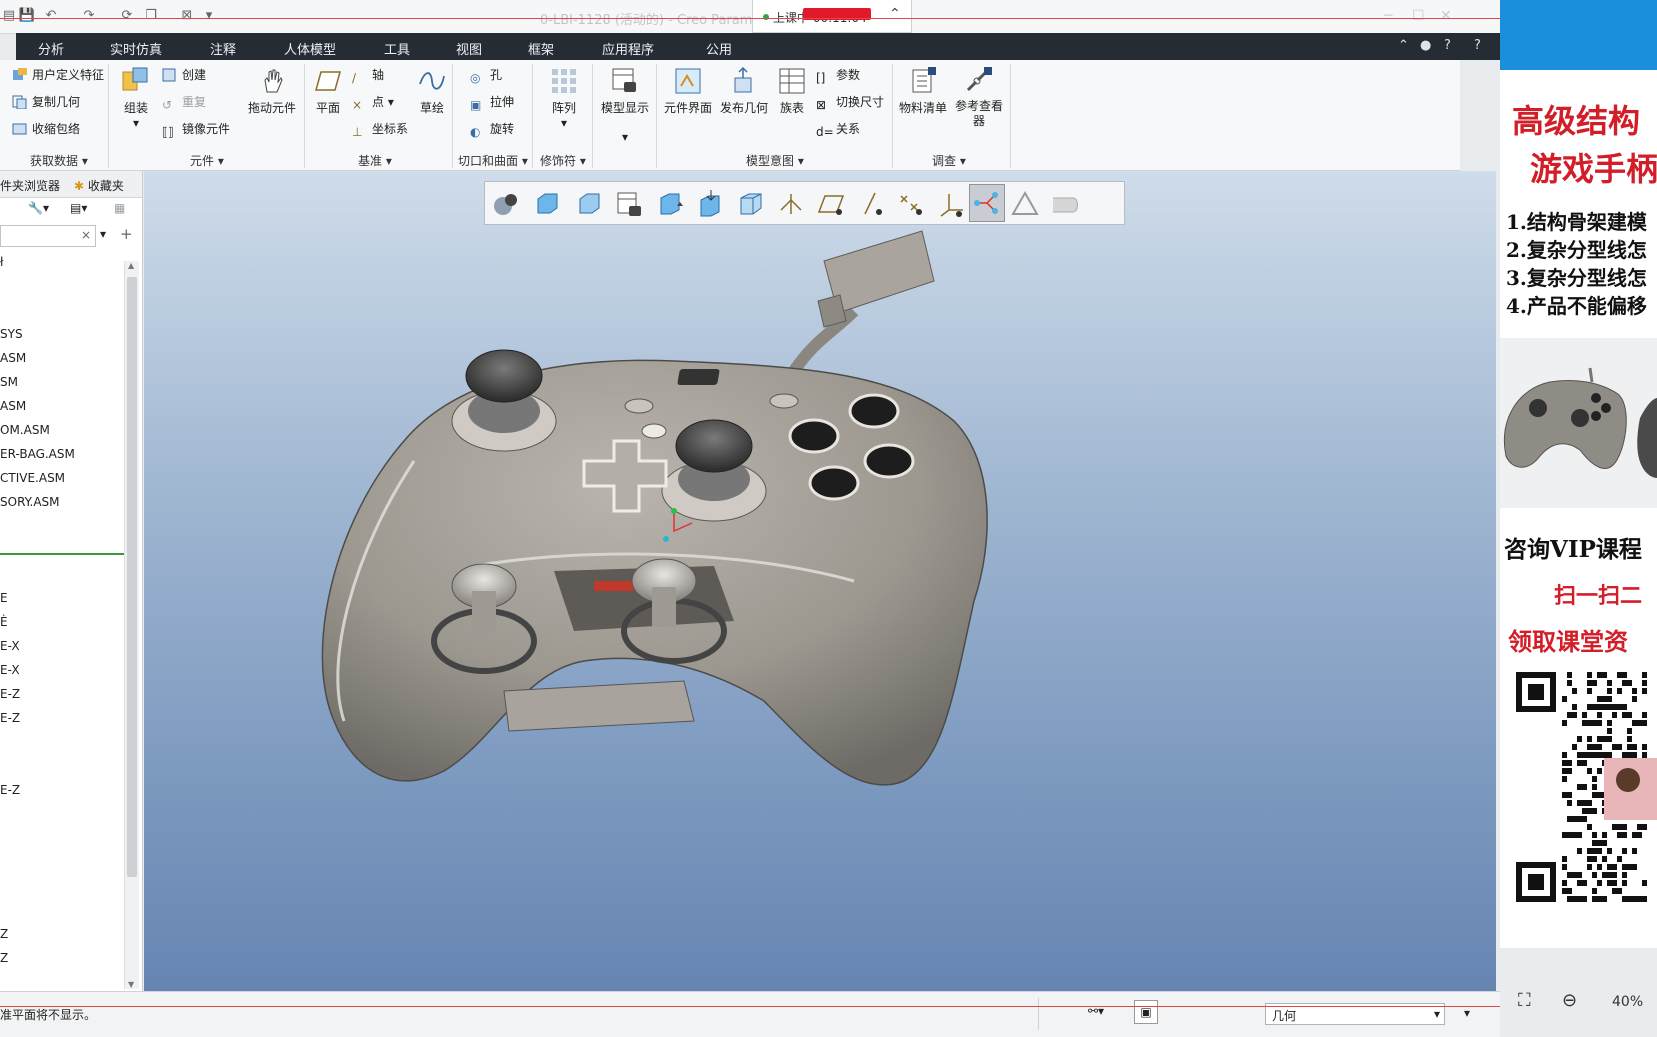 Image resolution: width=1657 pixels, height=1037 pixels. I want to click on menu-applications: 应用程序, so click(628, 48).